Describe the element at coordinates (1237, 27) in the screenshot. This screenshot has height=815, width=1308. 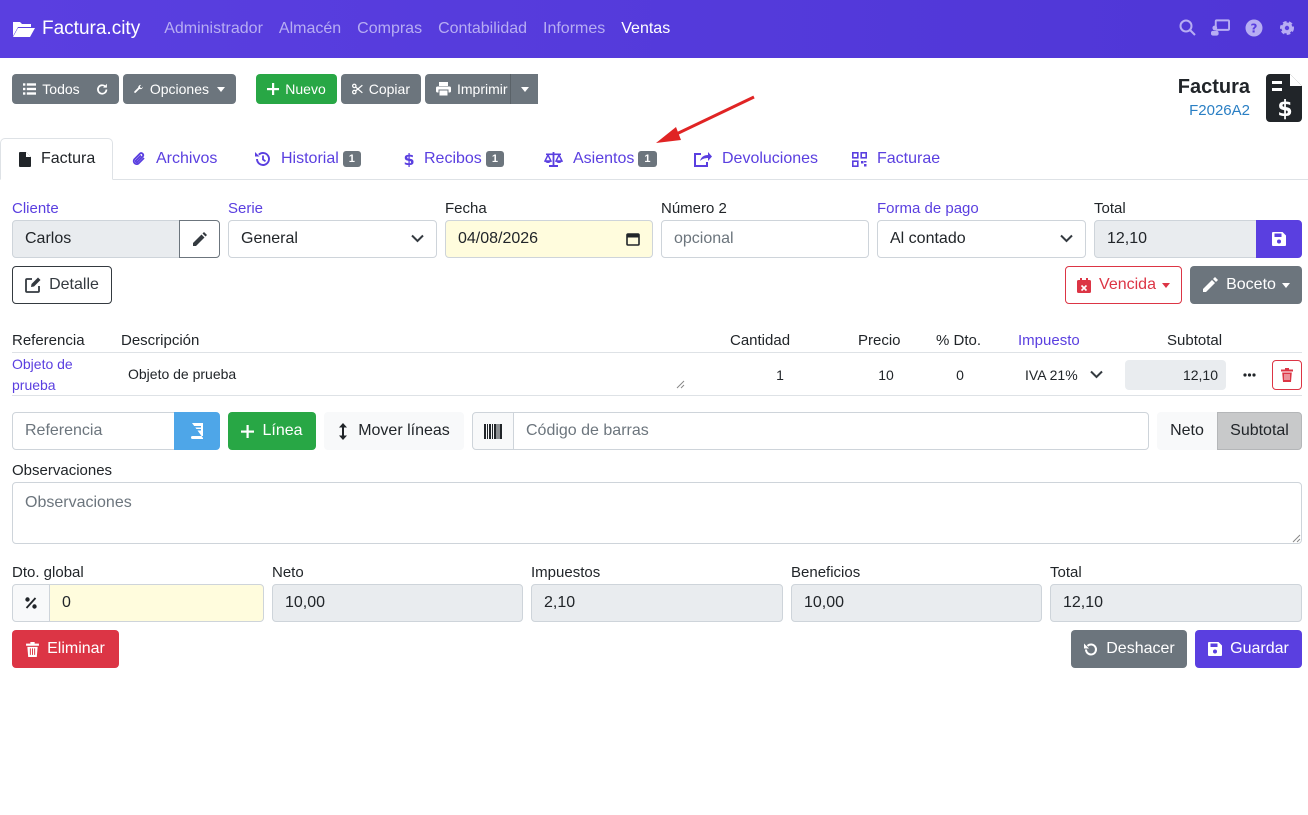
I see `nav-icons: ?` at that location.